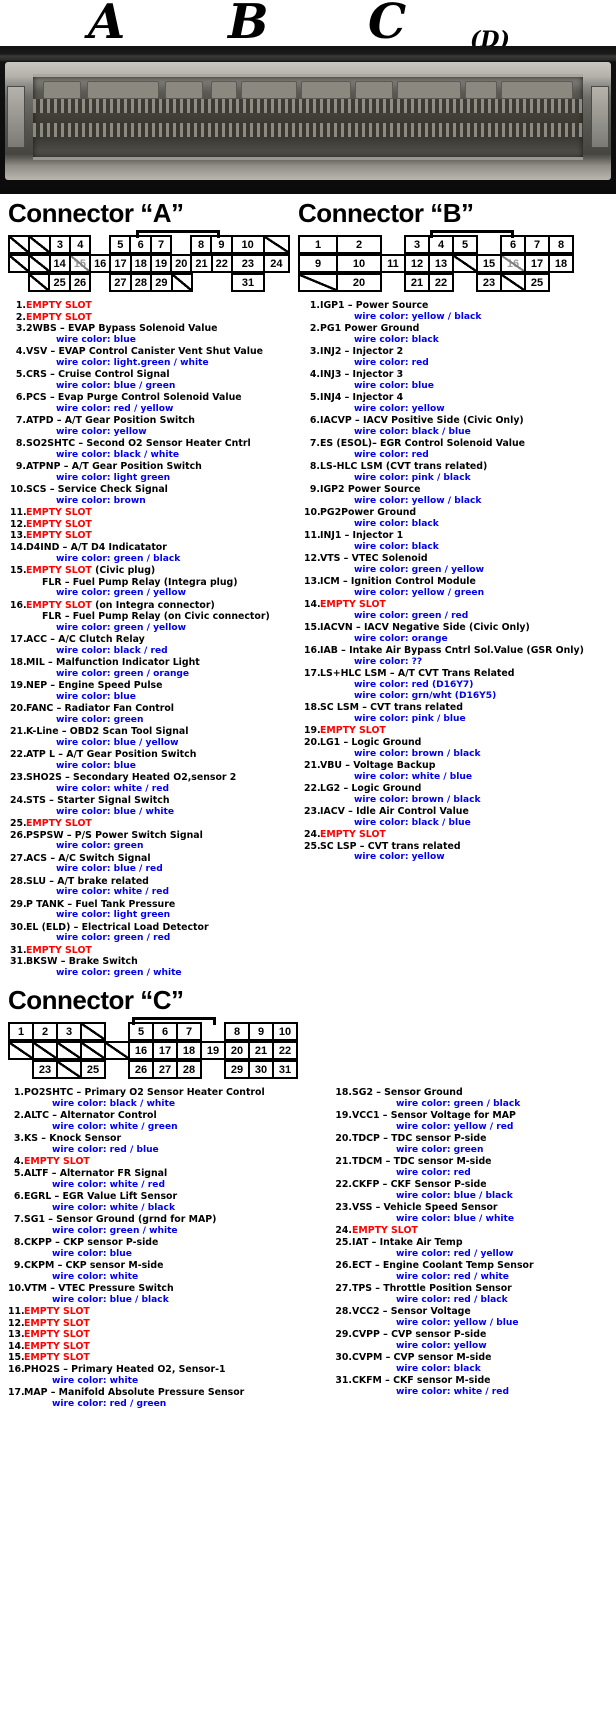  Describe the element at coordinates (371, 742) in the screenshot. I see `pin-signal-name: LG1 – Logic Ground` at that location.